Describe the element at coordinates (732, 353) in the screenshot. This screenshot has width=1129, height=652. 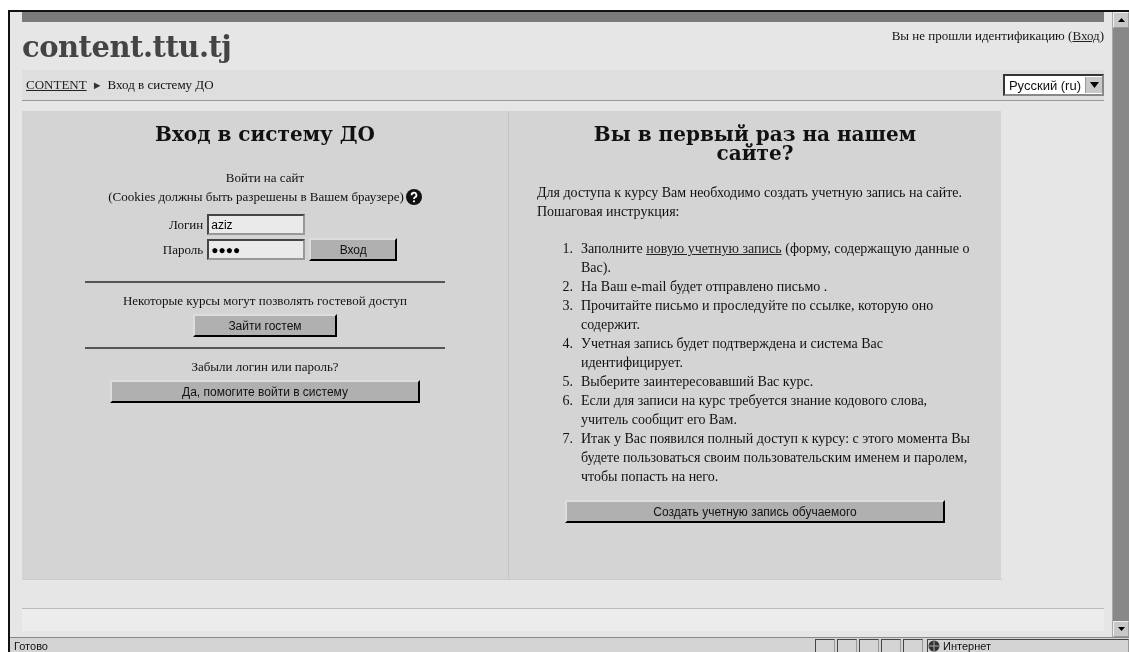
I see `step-text: Учетная запись будет подтверждена и система Вас идентифицирует.` at that location.